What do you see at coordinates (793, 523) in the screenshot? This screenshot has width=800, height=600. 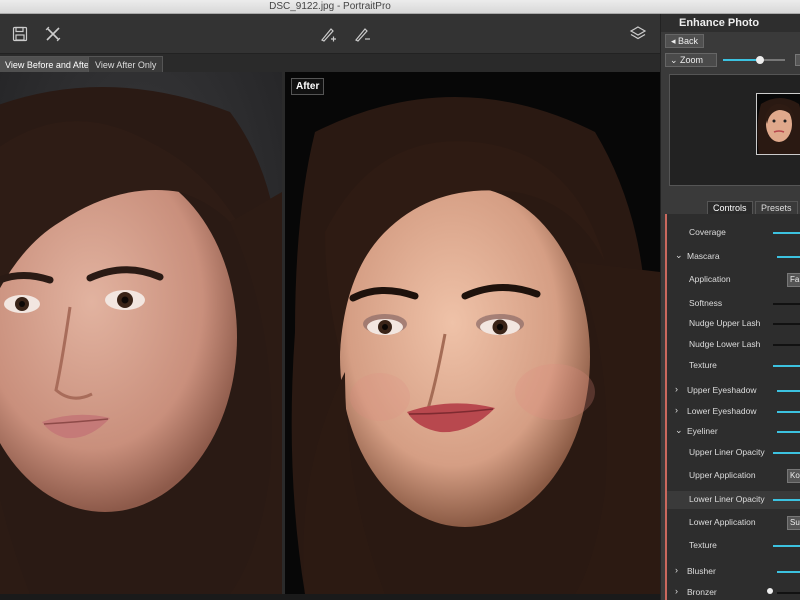 I see `control-dropdown: Su` at bounding box center [793, 523].